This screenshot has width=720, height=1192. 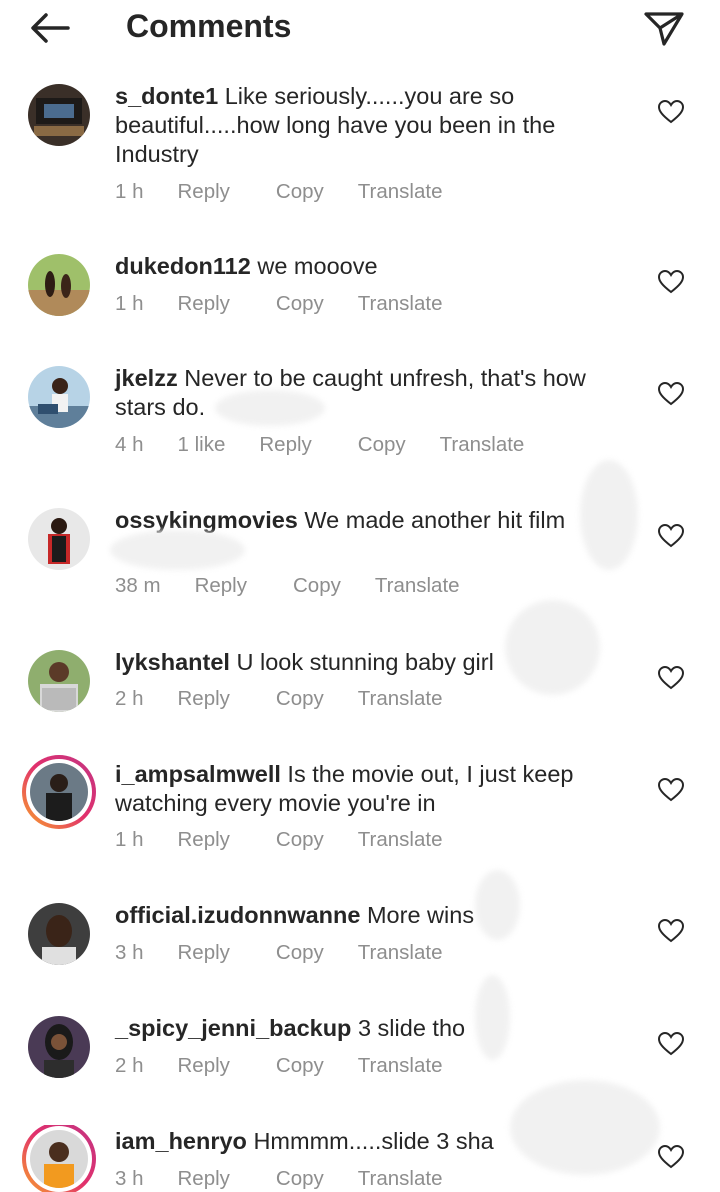 I want to click on comment-actions: 4 h 1 like Reply Copy Translate, so click(x=342, y=445).